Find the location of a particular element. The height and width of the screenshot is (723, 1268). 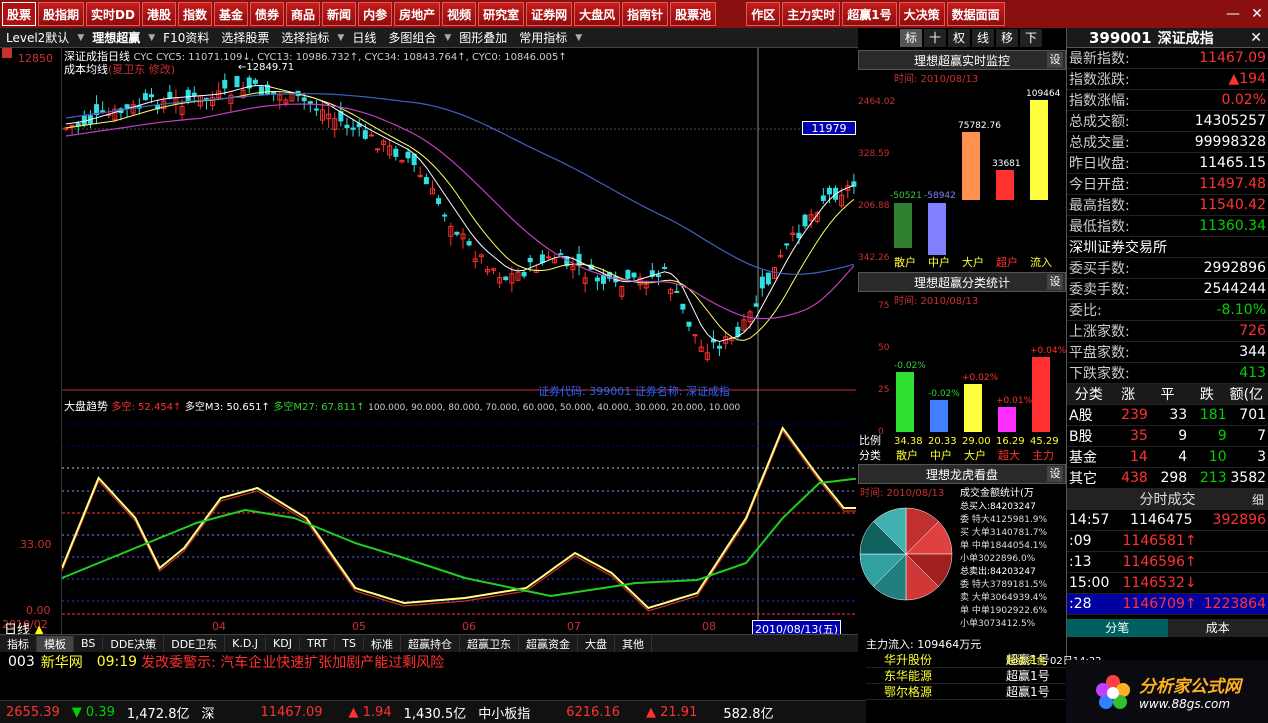

topbar-item-13: 证券网 is located at coordinates (549, 14).